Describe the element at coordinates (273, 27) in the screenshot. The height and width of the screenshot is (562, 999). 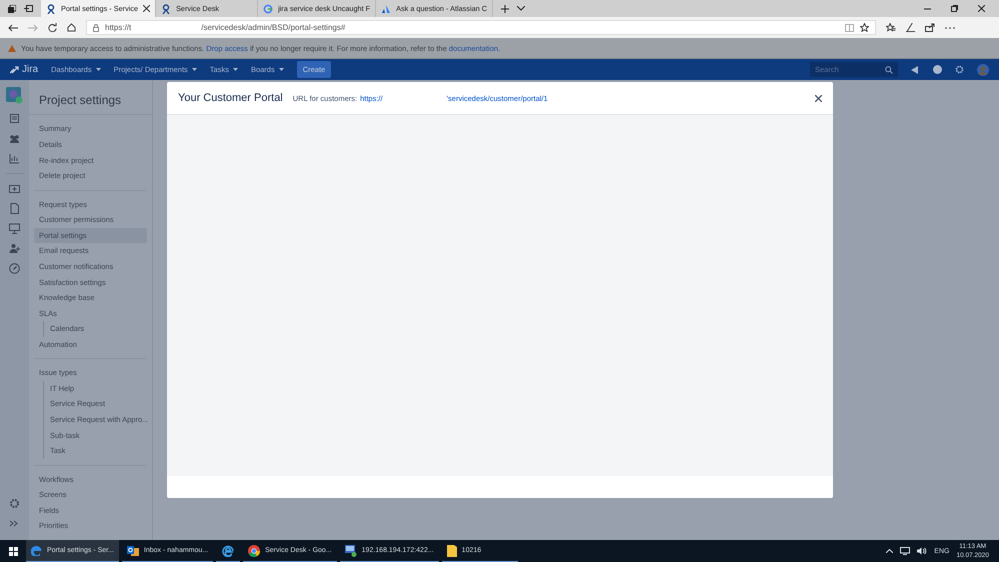
I see `url-text: /servicedesk/admin/BSD/portal-settings#` at that location.